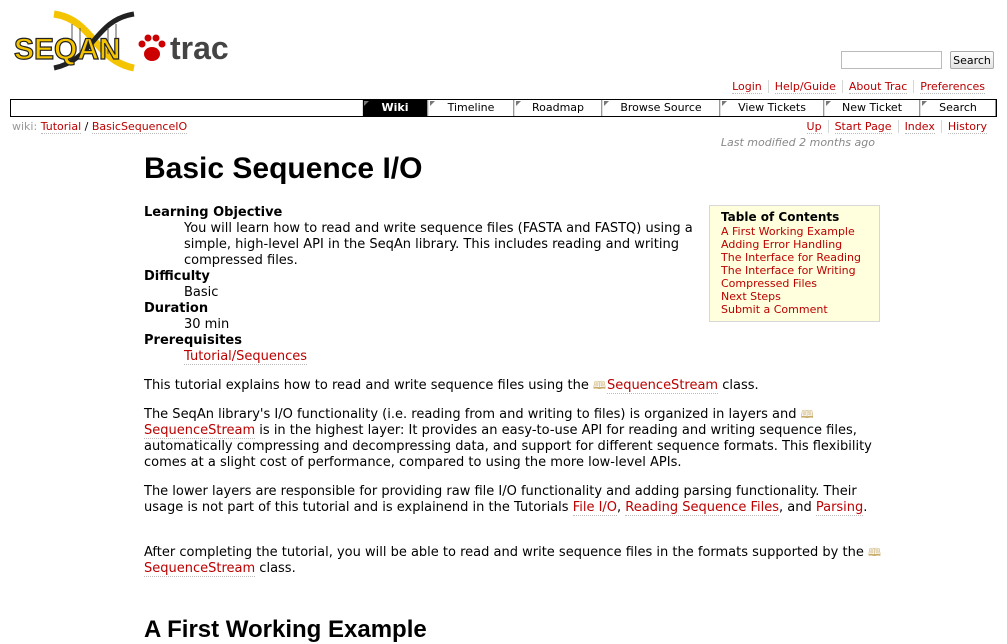  Describe the element at coordinates (67, 49) in the screenshot. I see `svg-text: SEQAN` at that location.